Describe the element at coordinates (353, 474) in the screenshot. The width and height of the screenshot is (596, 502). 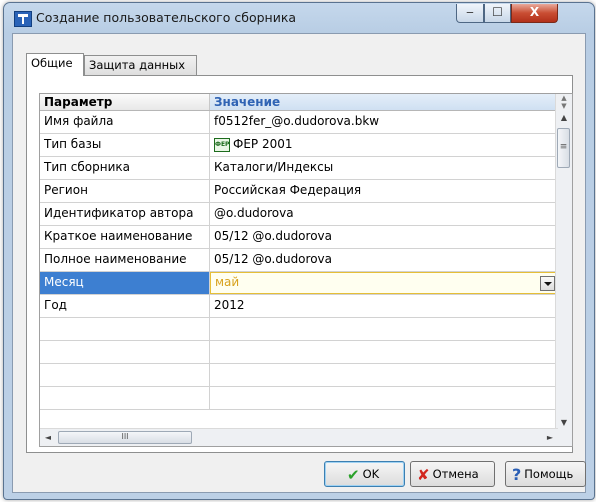
I see `checkmark-icon: ✔` at that location.